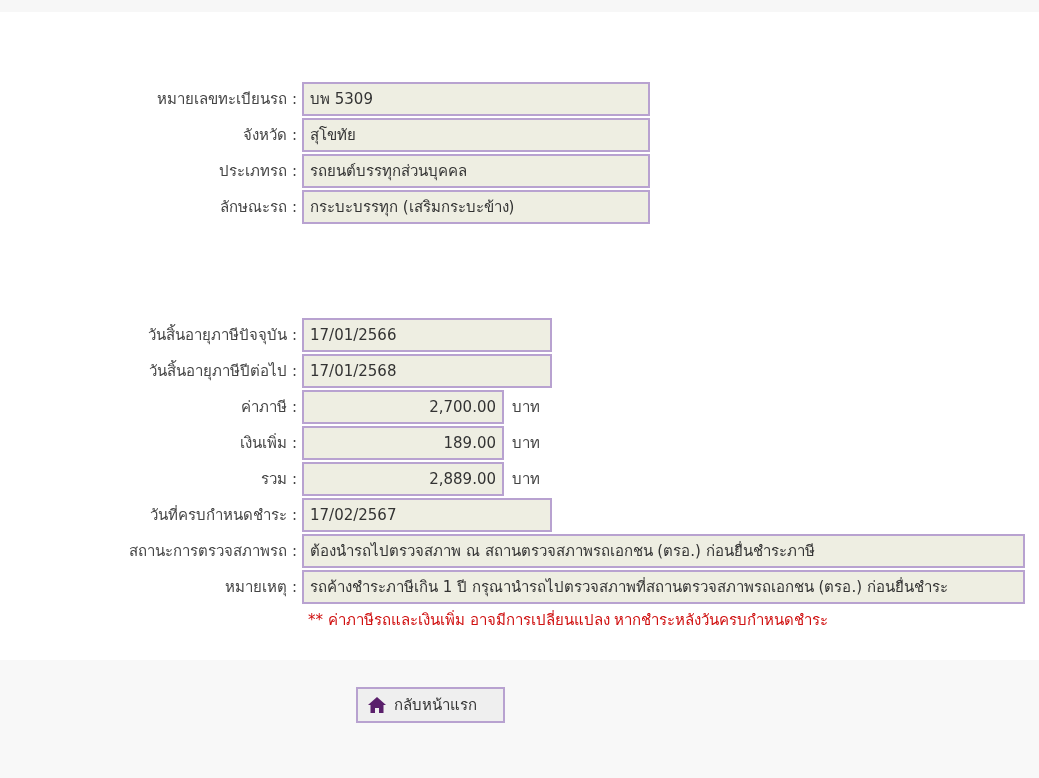 The height and width of the screenshot is (778, 1039). Describe the element at coordinates (223, 515) in the screenshot. I see `field-label: วันที่ครบกำหนดชำระ :` at that location.